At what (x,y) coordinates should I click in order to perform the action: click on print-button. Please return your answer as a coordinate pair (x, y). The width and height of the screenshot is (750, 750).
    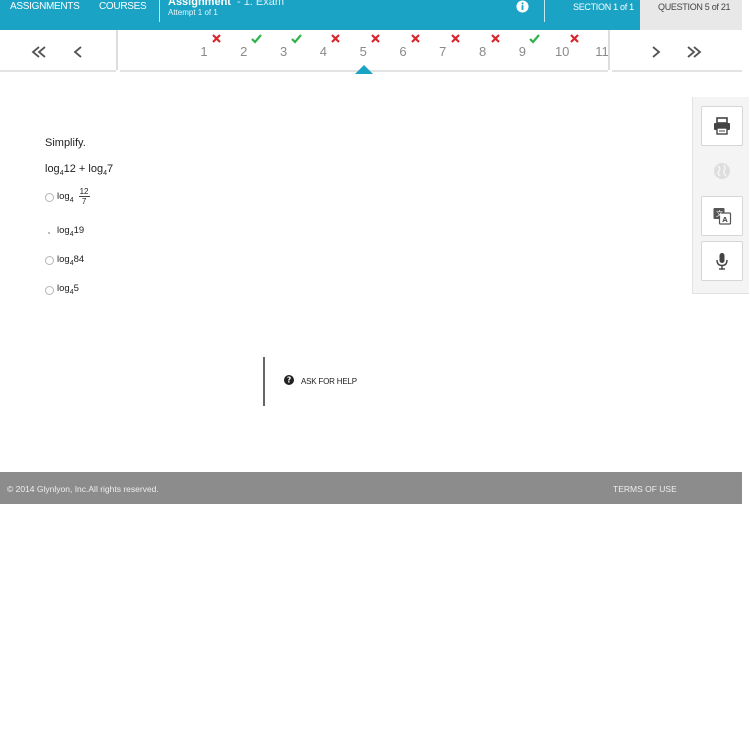
    Looking at the image, I should click on (722, 126).